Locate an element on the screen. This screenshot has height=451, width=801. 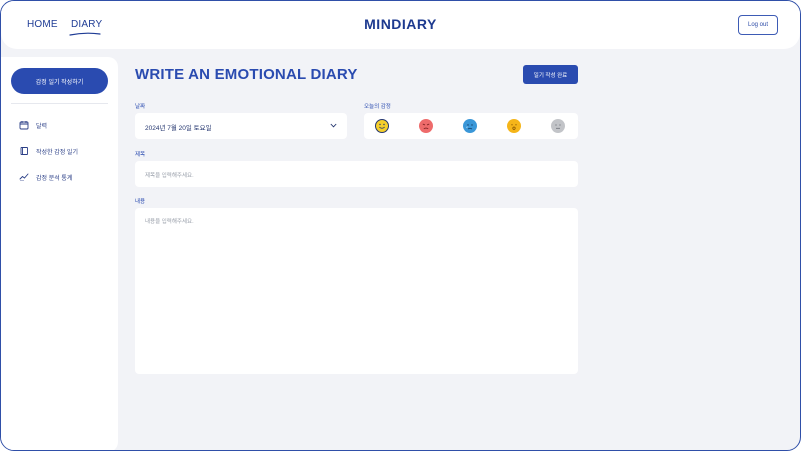
sidebar-divider is located at coordinates (59, 103).